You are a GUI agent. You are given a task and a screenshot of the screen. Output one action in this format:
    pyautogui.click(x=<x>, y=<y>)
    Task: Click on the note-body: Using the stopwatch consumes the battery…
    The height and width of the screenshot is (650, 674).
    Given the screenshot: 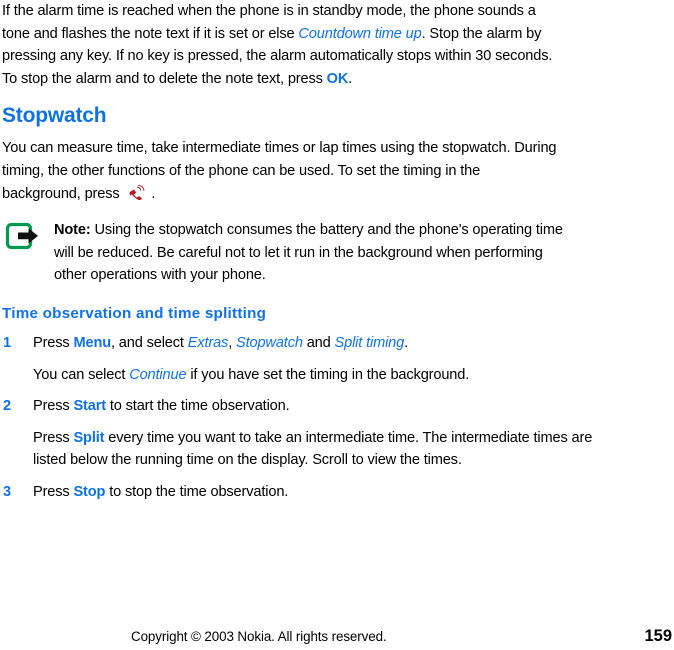 What is the action you would take?
    pyautogui.click(x=308, y=253)
    